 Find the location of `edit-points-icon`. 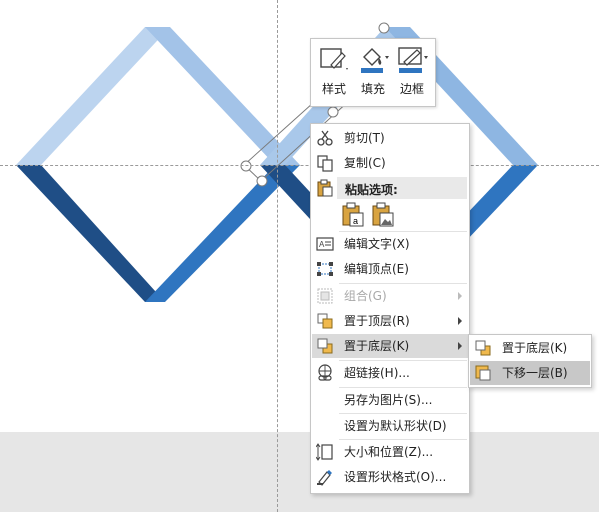

edit-points-icon is located at coordinates (325, 269).